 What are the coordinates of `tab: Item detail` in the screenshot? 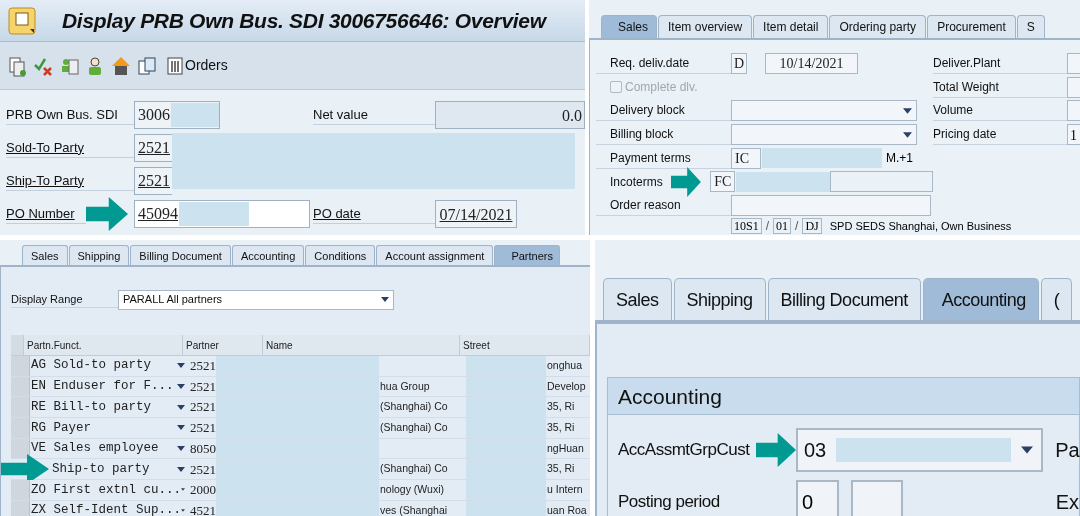 It's located at (791, 26).